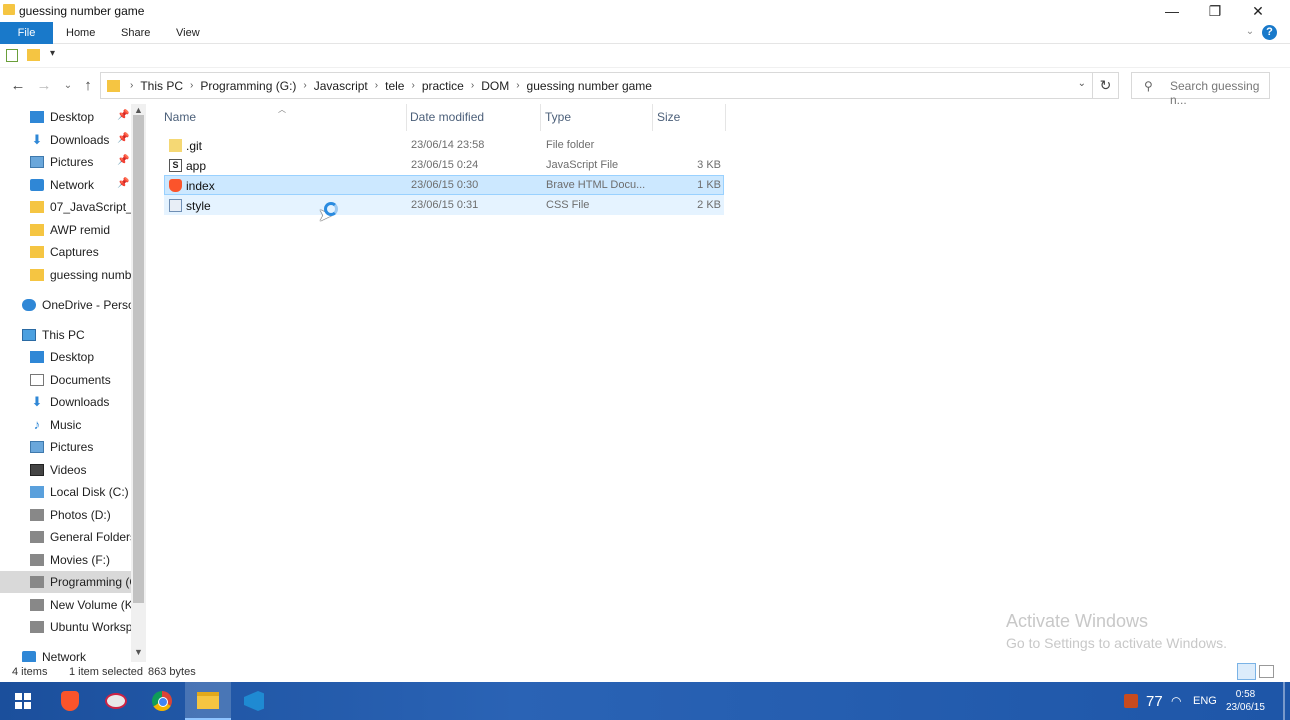 This screenshot has height=720, width=1290. What do you see at coordinates (1131, 701) in the screenshot?
I see `recording-icon` at bounding box center [1131, 701].